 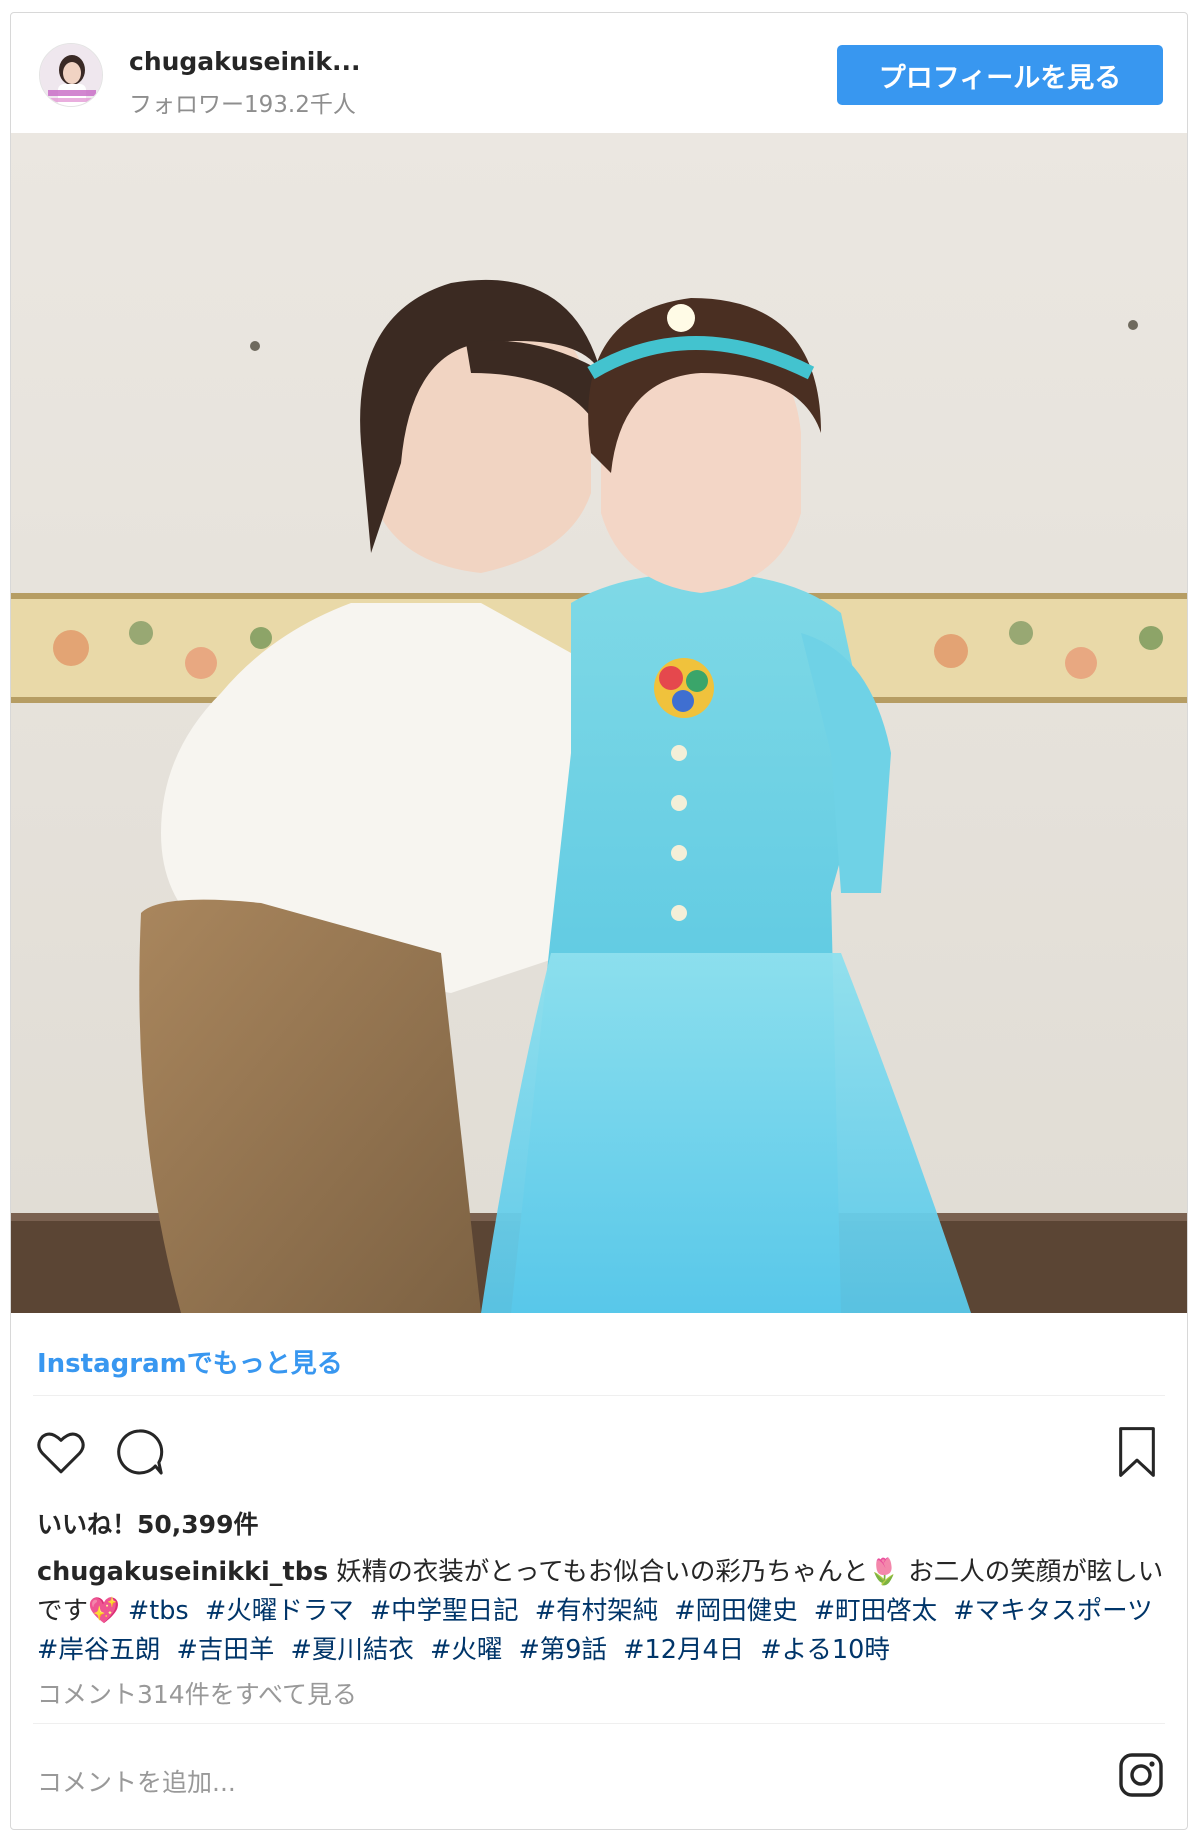 What do you see at coordinates (279, 1611) in the screenshot?
I see `hashtag-link: #火曜ドラマ` at bounding box center [279, 1611].